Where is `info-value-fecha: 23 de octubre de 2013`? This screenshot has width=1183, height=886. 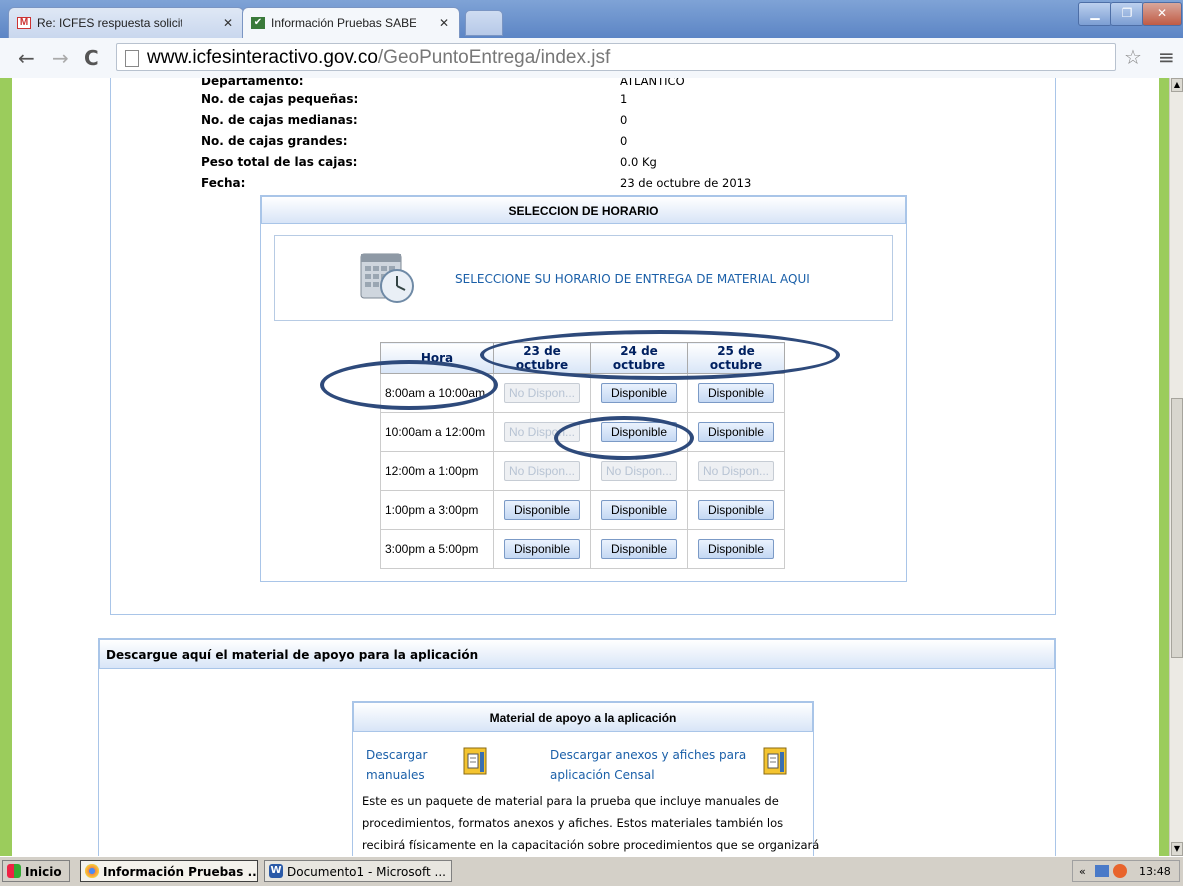 info-value-fecha: 23 de octubre de 2013 is located at coordinates (686, 183).